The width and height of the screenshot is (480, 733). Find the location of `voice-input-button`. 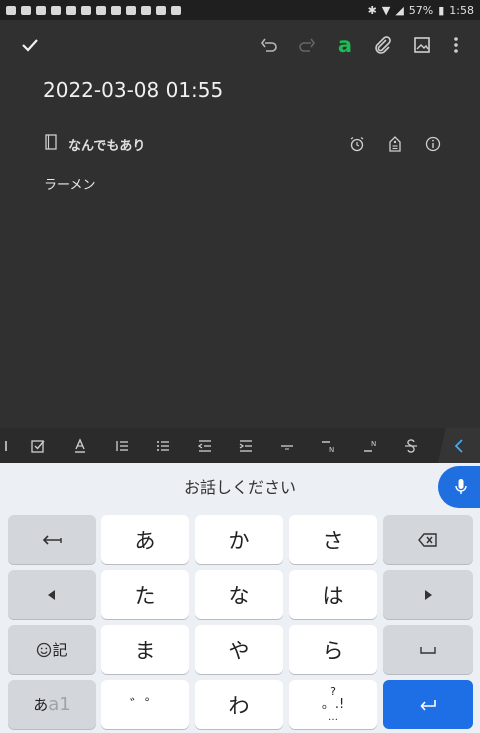

voice-input-button is located at coordinates (459, 487).